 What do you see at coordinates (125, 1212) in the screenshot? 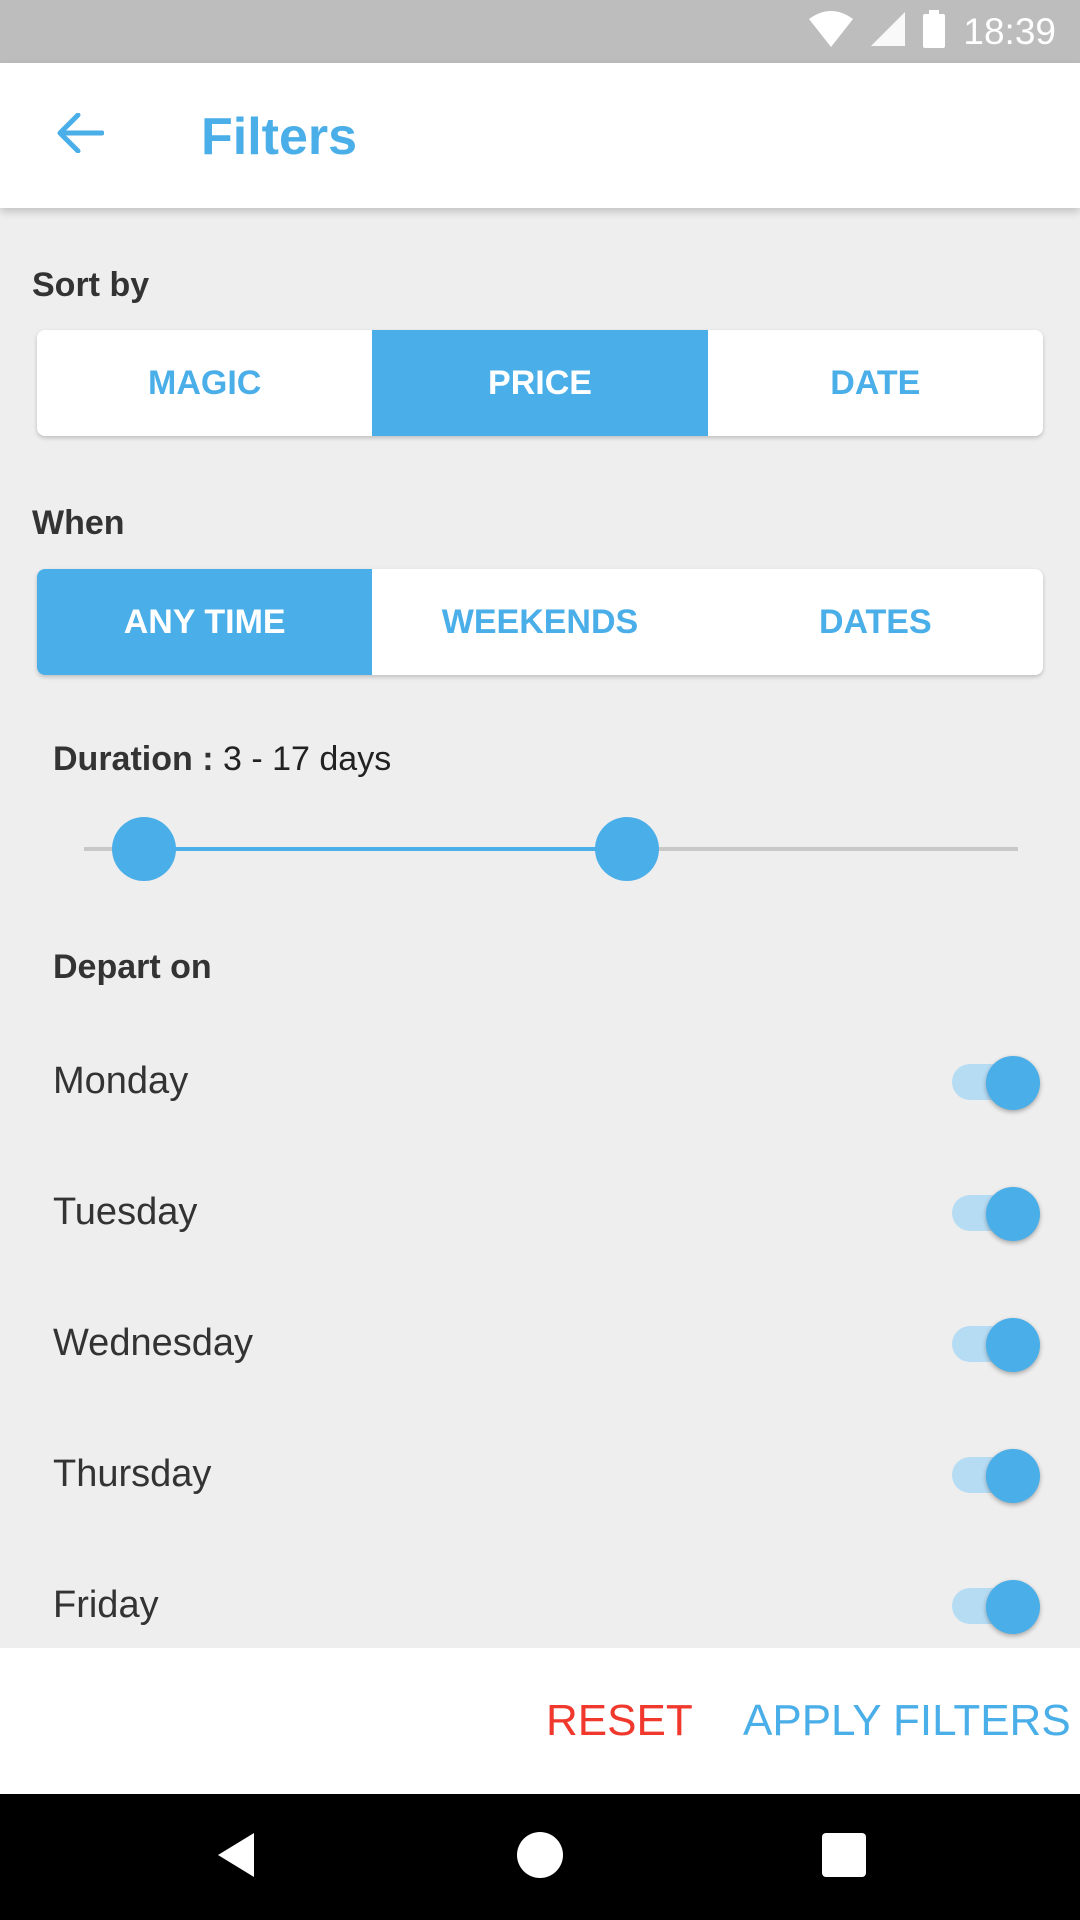
I see `day-label: Tuesday` at bounding box center [125, 1212].